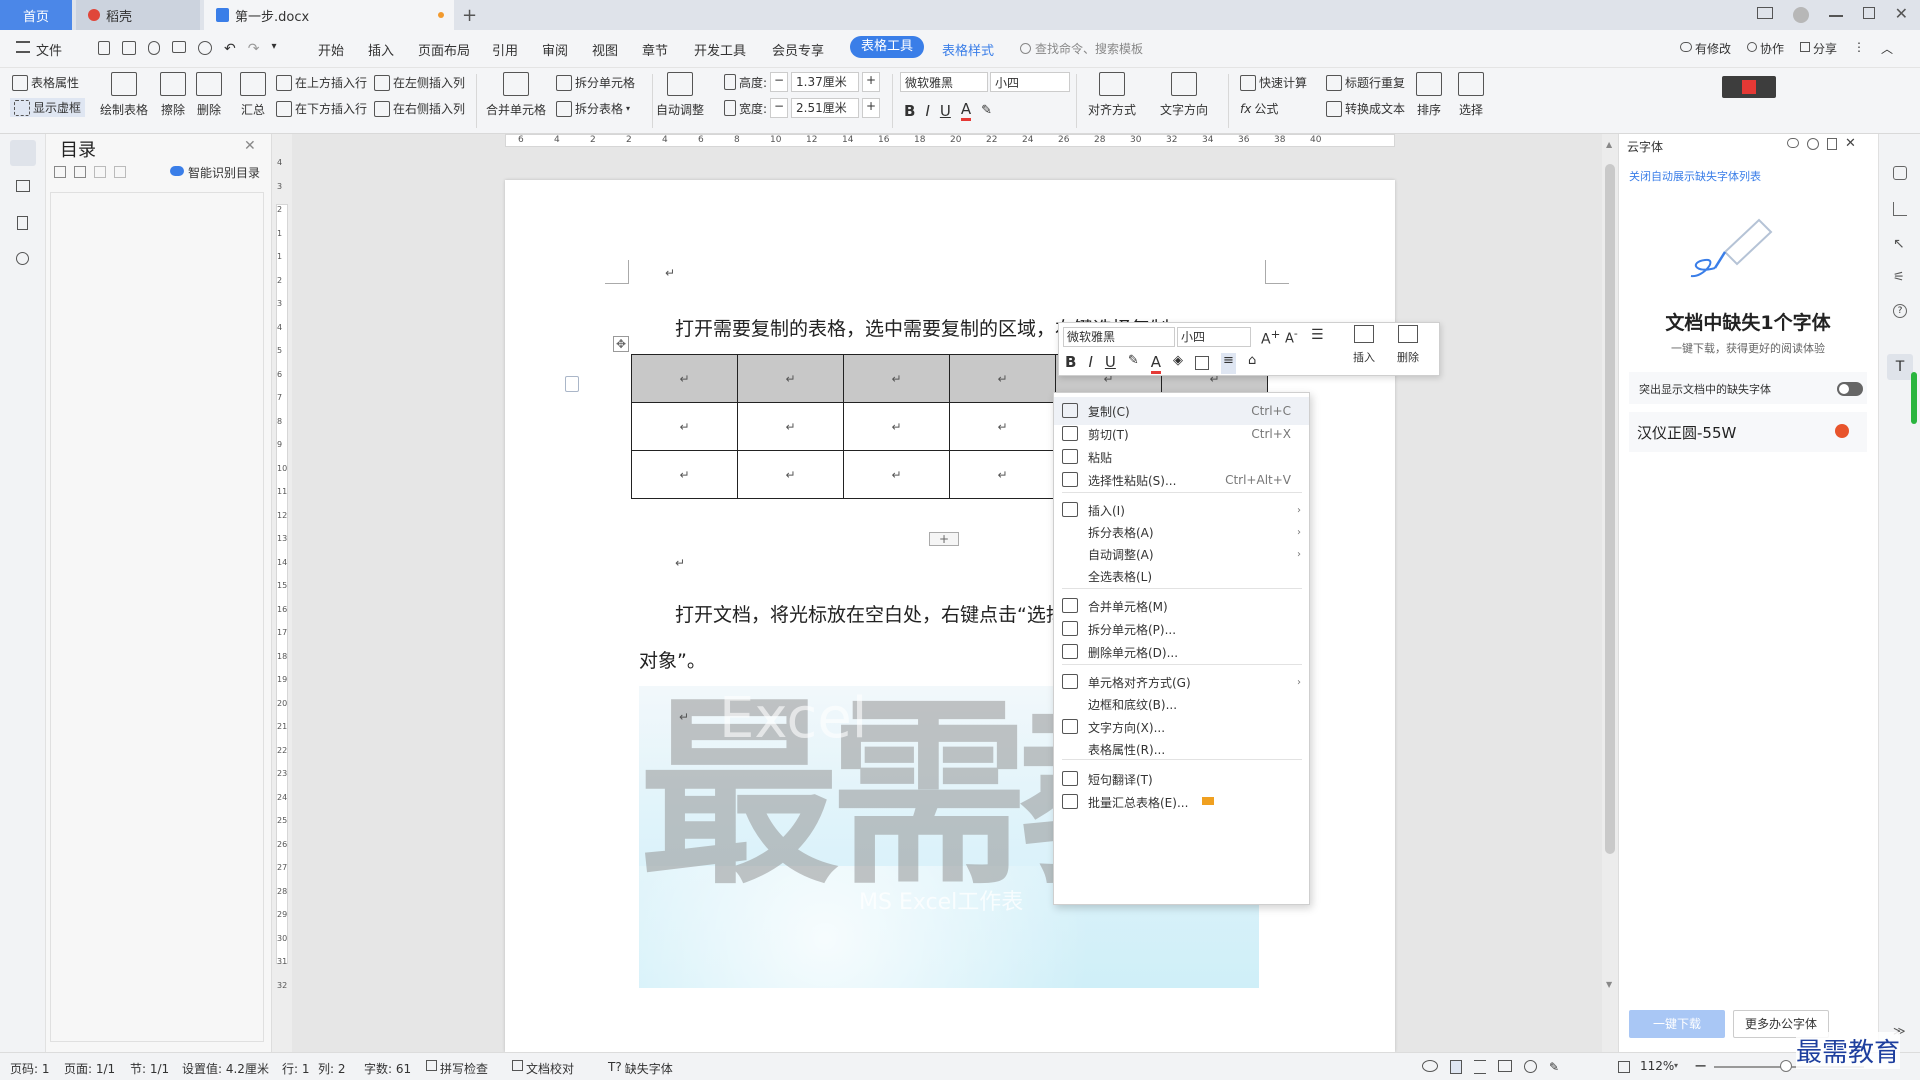  What do you see at coordinates (215, 172) in the screenshot?
I see `smart-toc-button: 智能识别目录` at bounding box center [215, 172].